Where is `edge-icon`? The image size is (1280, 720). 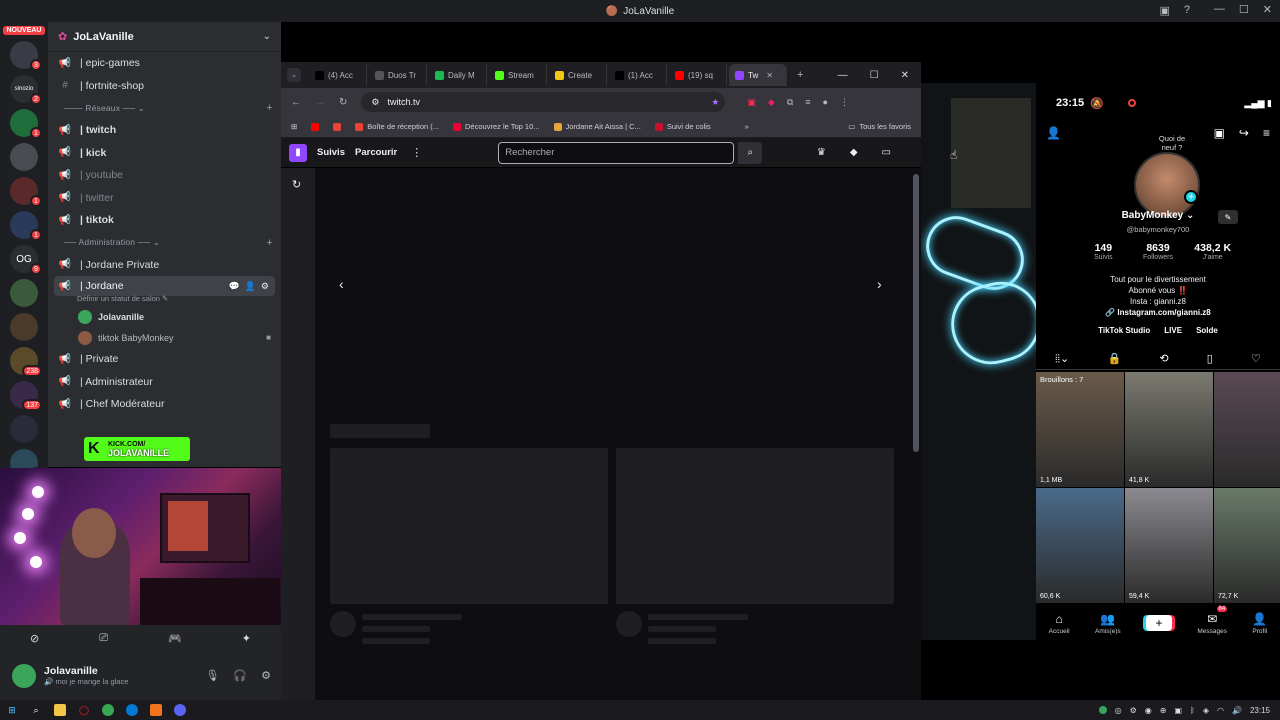 edge-icon is located at coordinates (132, 710).